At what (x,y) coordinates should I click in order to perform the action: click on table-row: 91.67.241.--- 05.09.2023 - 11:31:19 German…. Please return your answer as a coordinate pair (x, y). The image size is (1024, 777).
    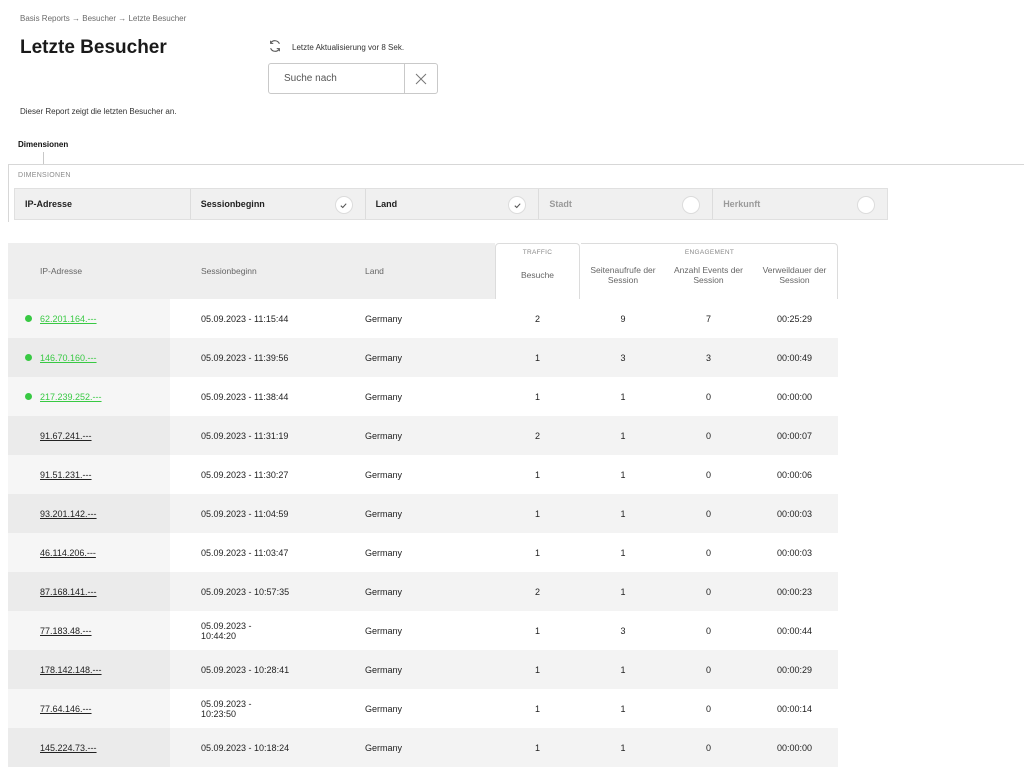
    Looking at the image, I should click on (423, 435).